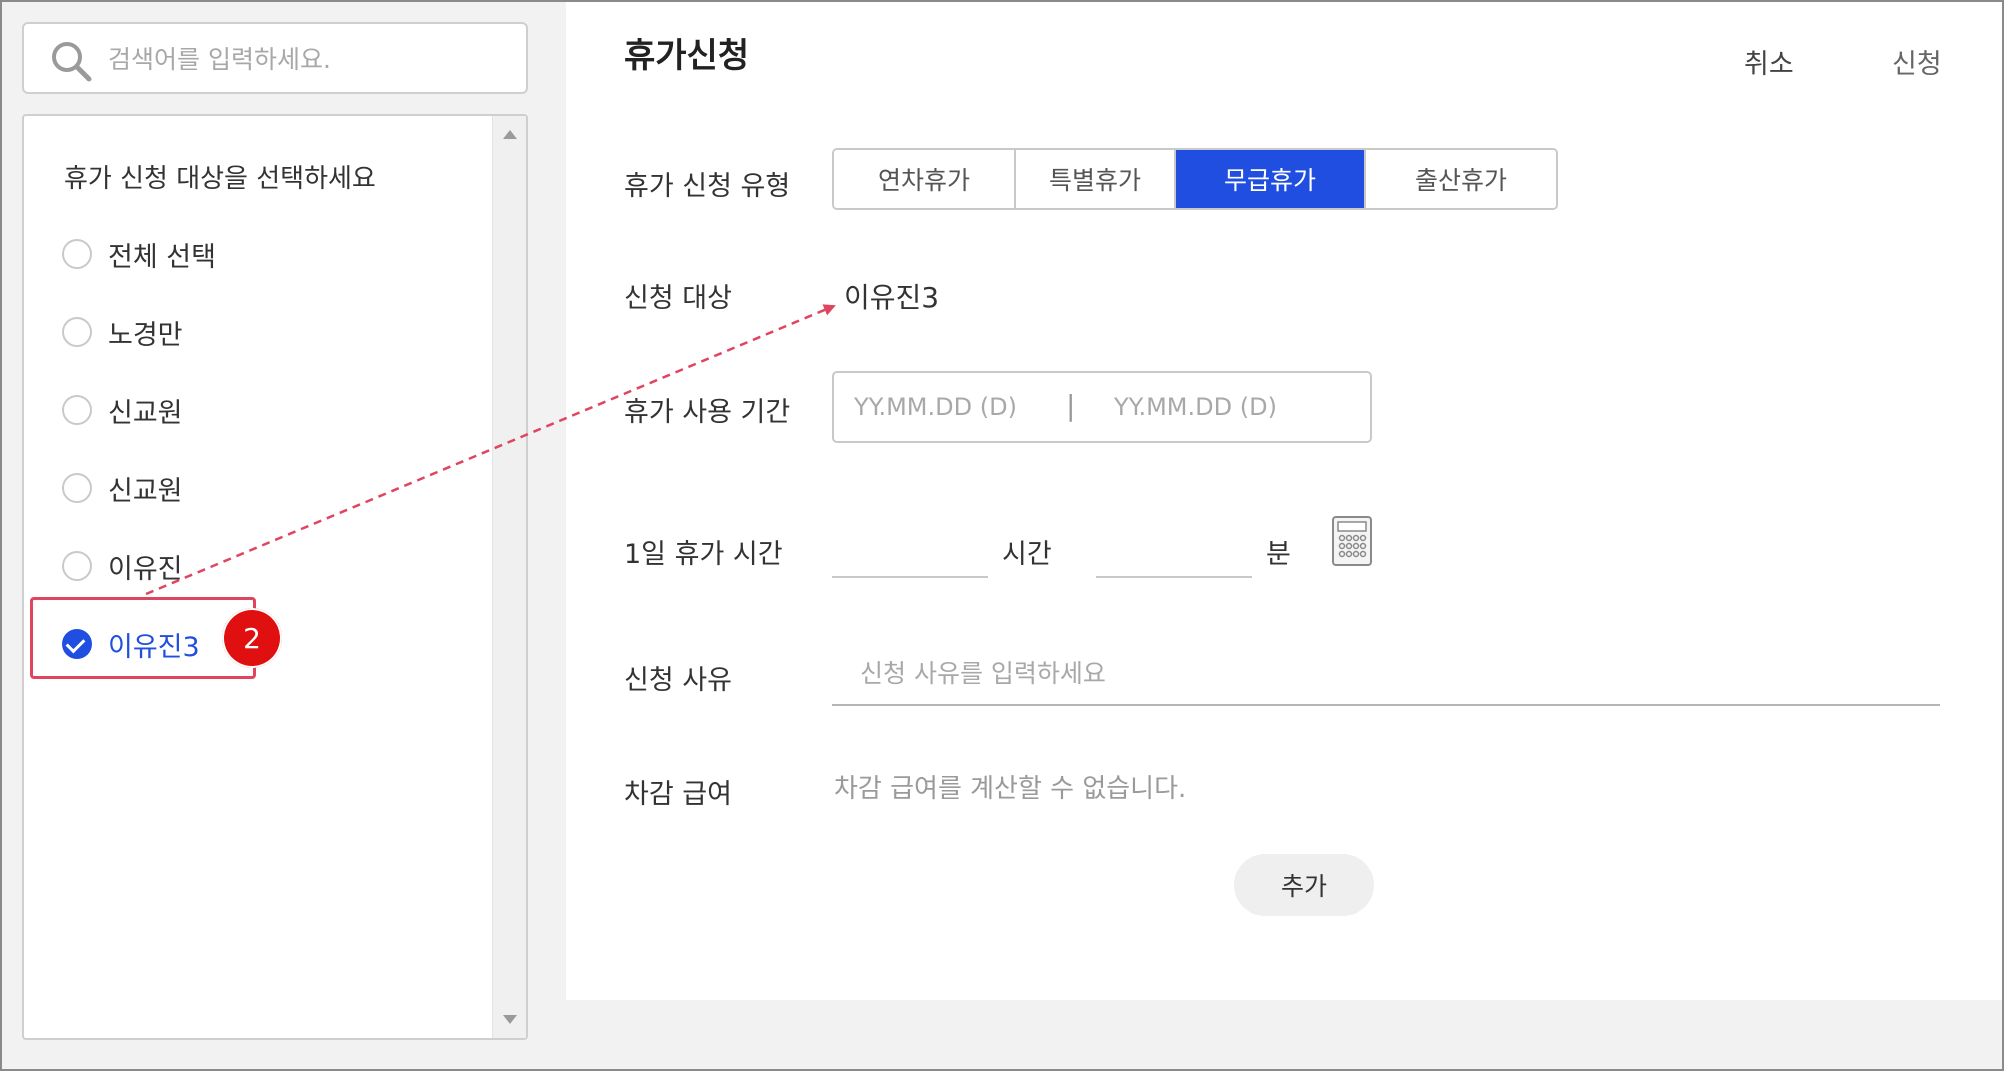  What do you see at coordinates (162, 257) in the screenshot?
I see `list-item-label: 전체 선택` at bounding box center [162, 257].